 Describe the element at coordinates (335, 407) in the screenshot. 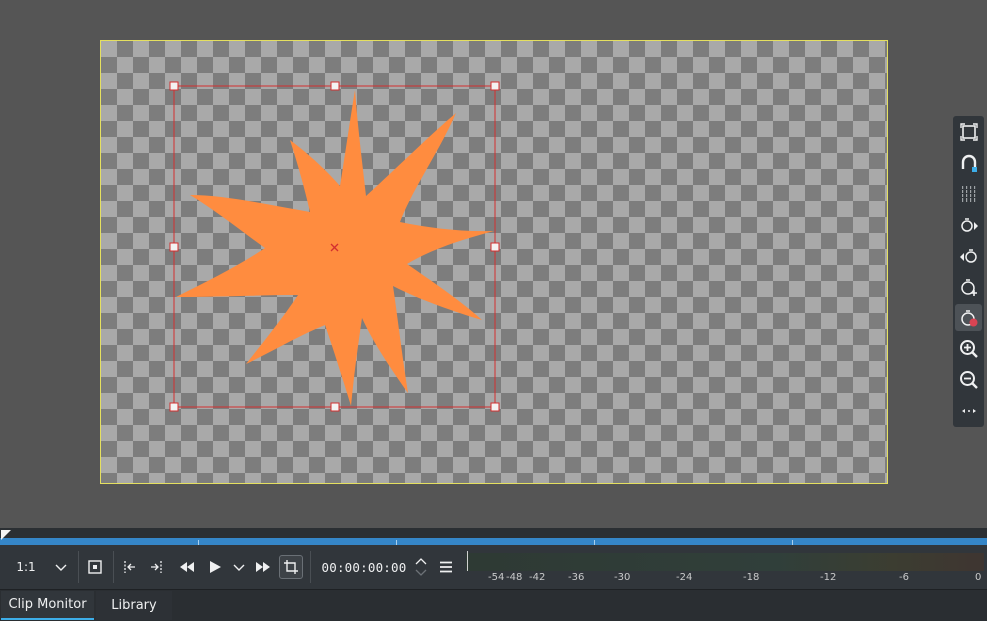

I see `resize-handle-bottom` at that location.